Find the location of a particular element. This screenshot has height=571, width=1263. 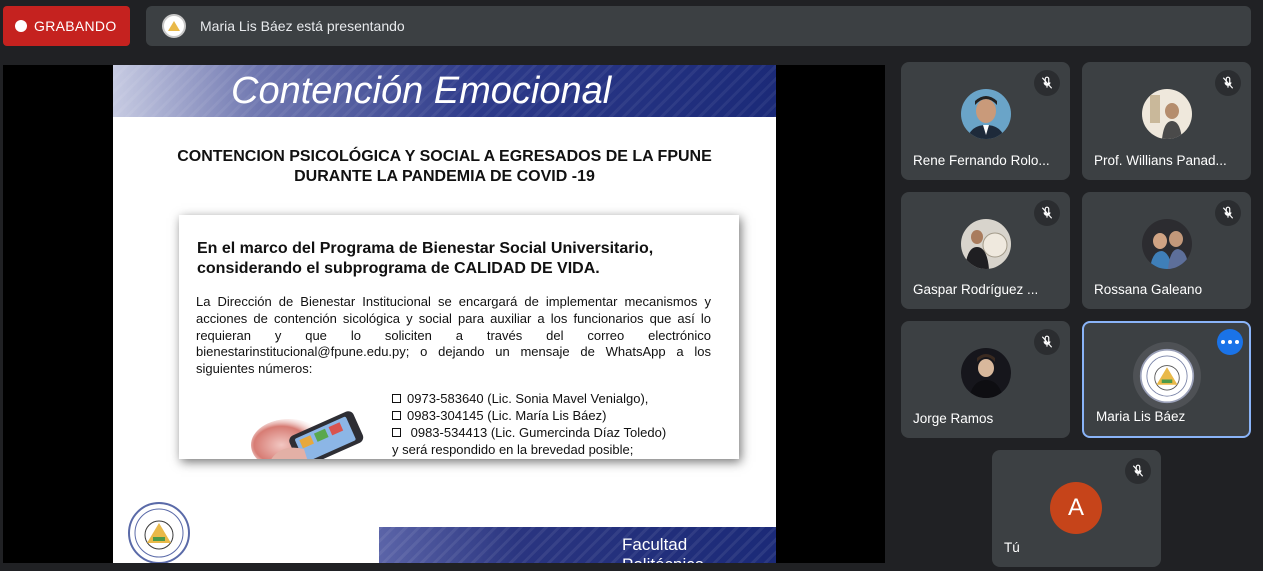

participant-tile: Rossana Galeano is located at coordinates (1166, 250).